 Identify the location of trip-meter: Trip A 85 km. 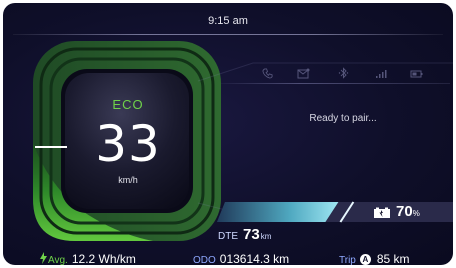
(374, 258).